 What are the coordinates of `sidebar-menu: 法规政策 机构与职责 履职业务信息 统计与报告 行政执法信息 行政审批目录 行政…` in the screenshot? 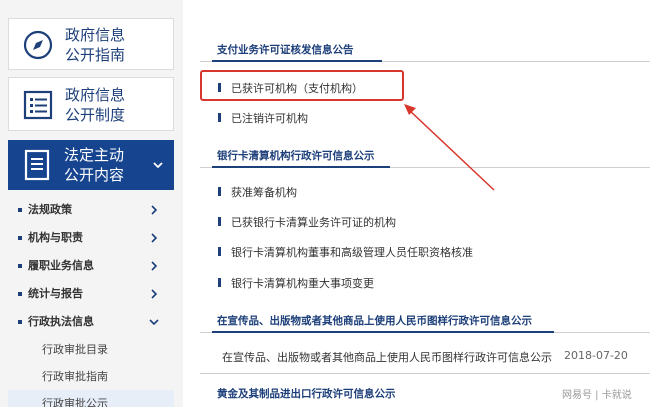 It's located at (91, 301).